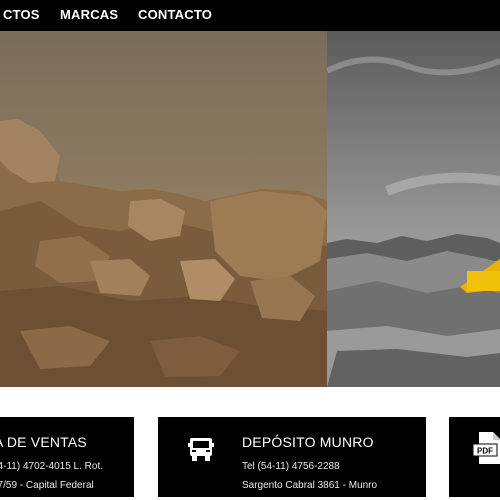 The width and height of the screenshot is (500, 500). What do you see at coordinates (201, 449) in the screenshot?
I see `truck-icon` at bounding box center [201, 449].